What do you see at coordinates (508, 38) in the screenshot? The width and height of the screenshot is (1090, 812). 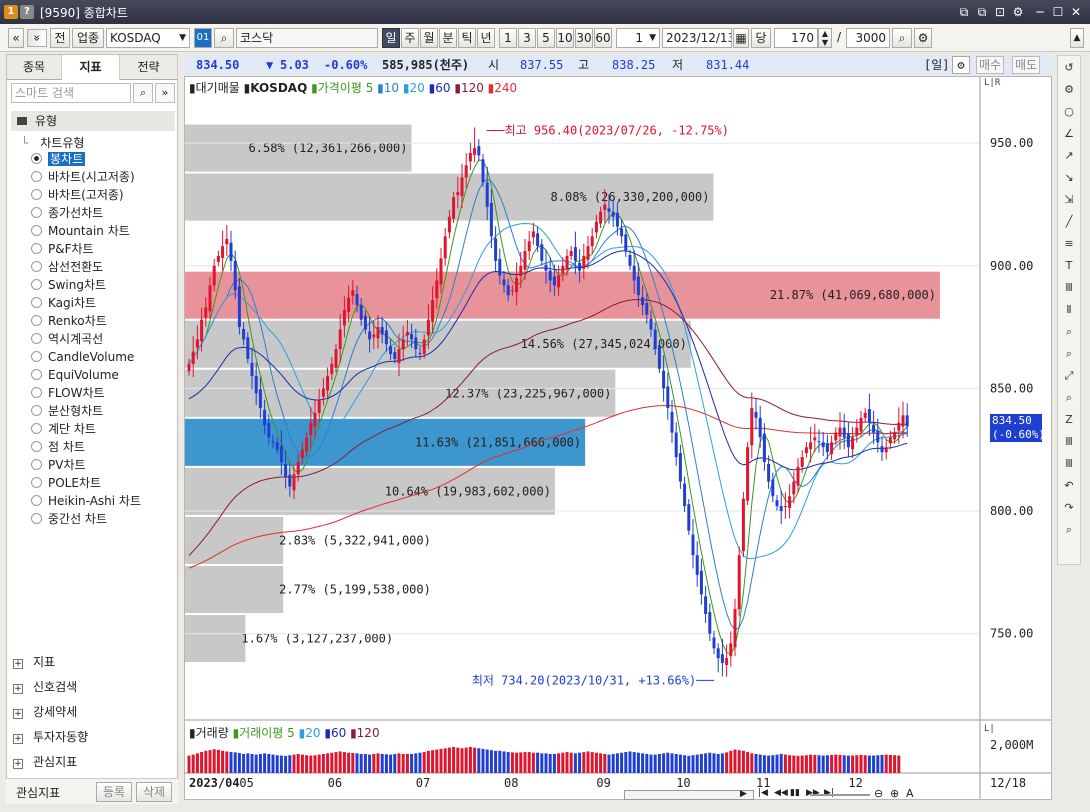 I see `interval-1-button: 1` at bounding box center [508, 38].